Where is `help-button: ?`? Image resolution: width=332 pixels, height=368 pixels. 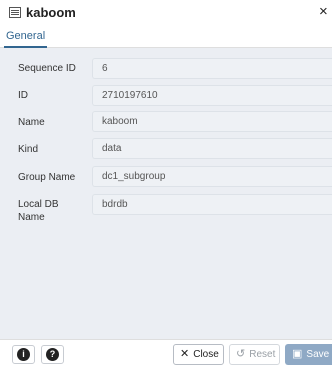
help-button: ? is located at coordinates (52, 354).